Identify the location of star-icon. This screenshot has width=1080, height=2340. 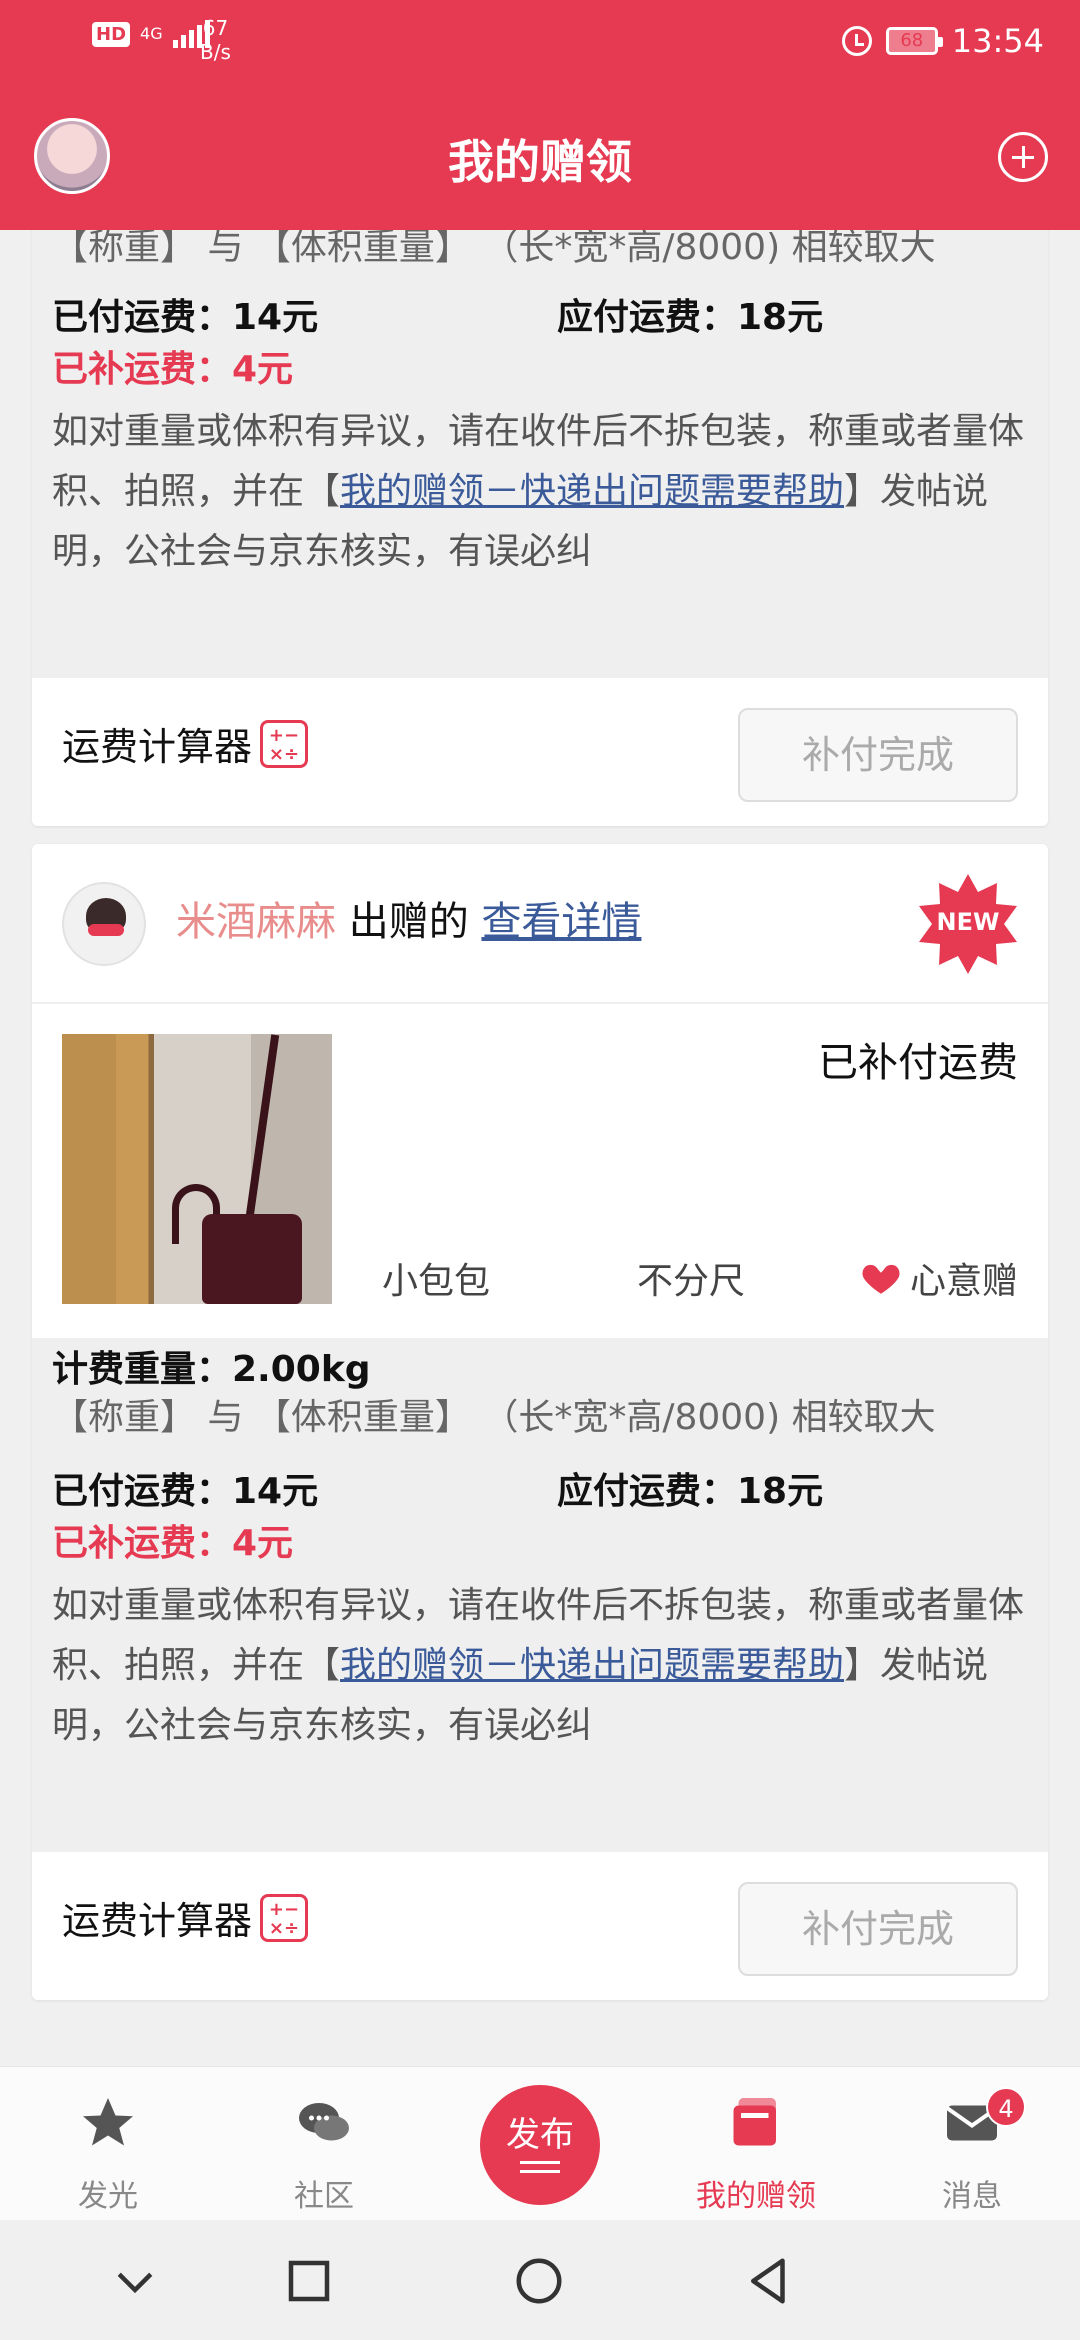
(108, 2122).